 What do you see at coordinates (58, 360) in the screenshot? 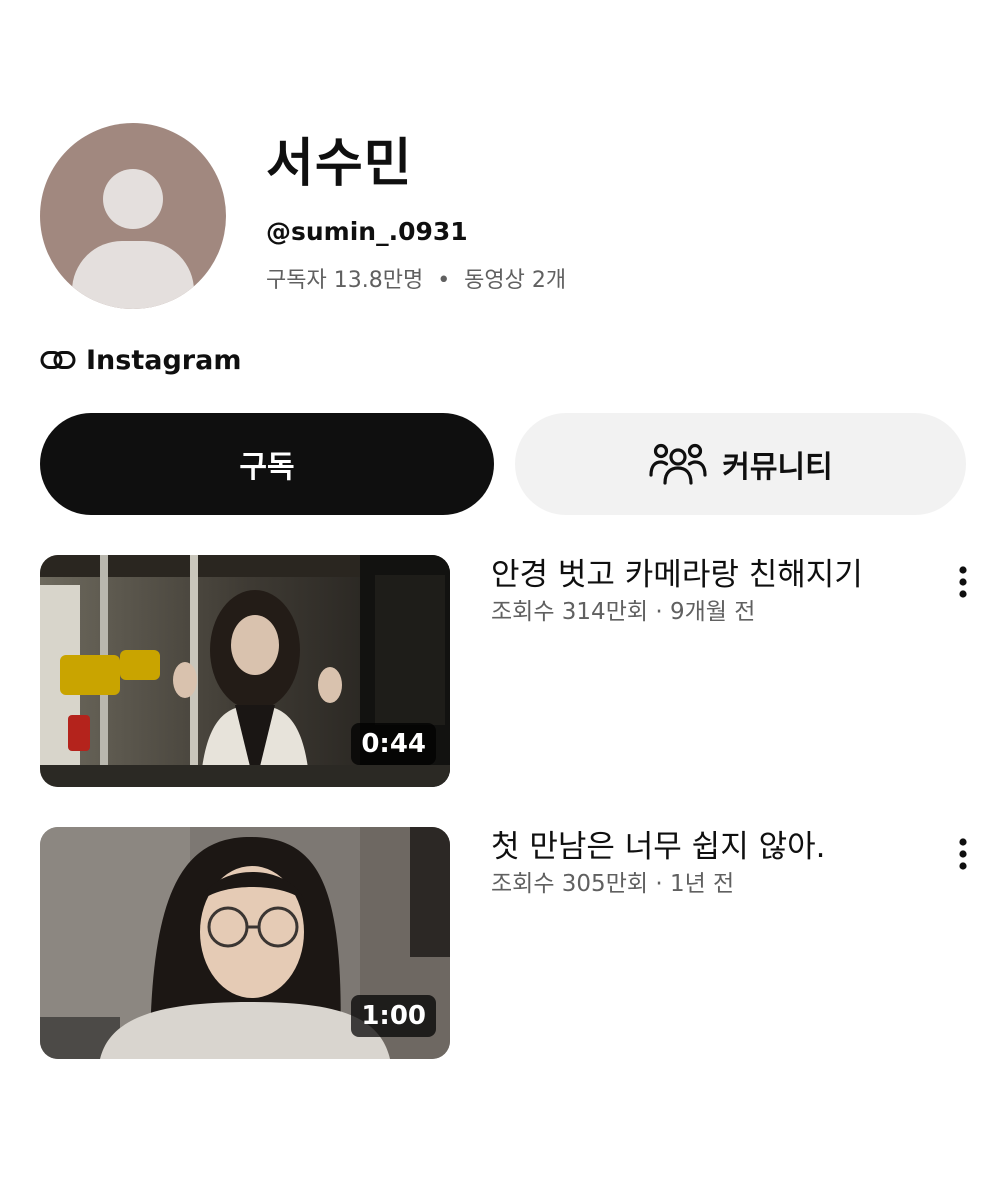
I see `link-icon` at bounding box center [58, 360].